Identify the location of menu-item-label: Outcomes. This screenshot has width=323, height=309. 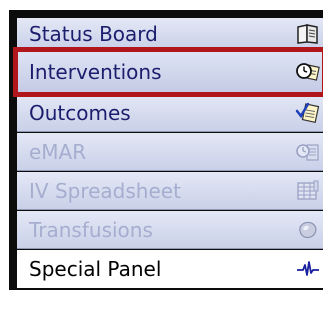
(80, 112).